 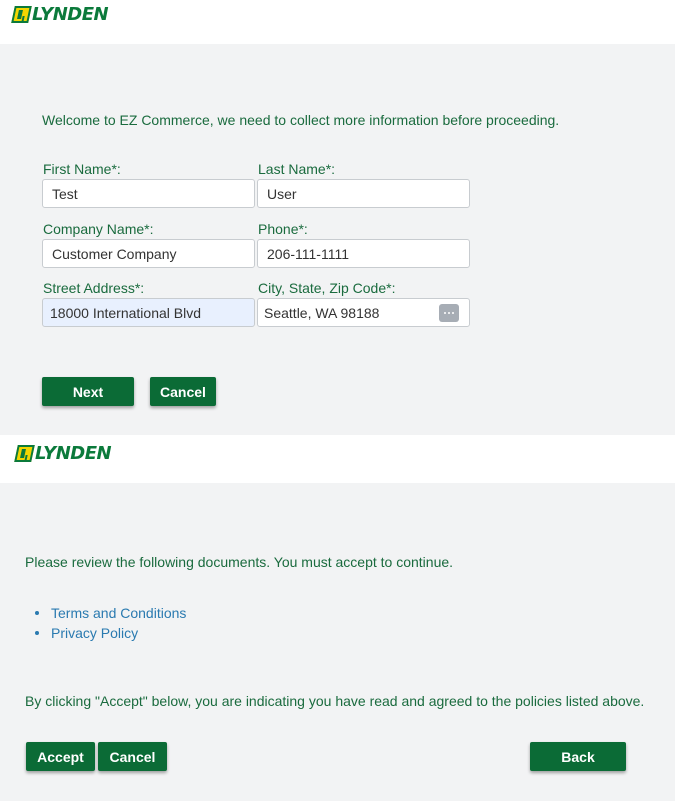 I want to click on last-name-label: Last Name*:, so click(x=297, y=169).